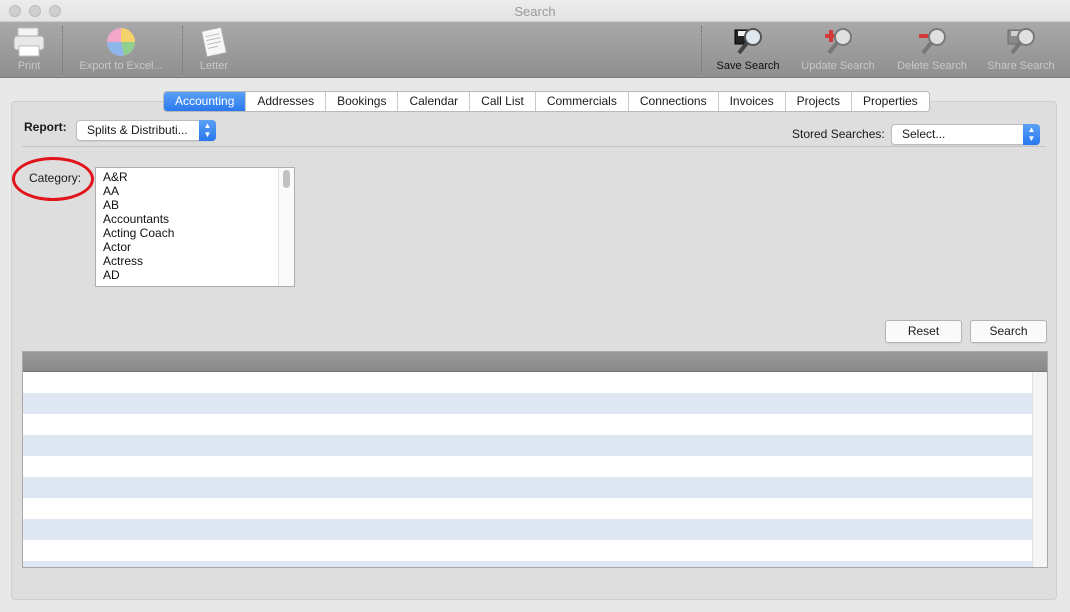 This screenshot has height=612, width=1070. I want to click on list-item: Accountants, so click(198, 219).